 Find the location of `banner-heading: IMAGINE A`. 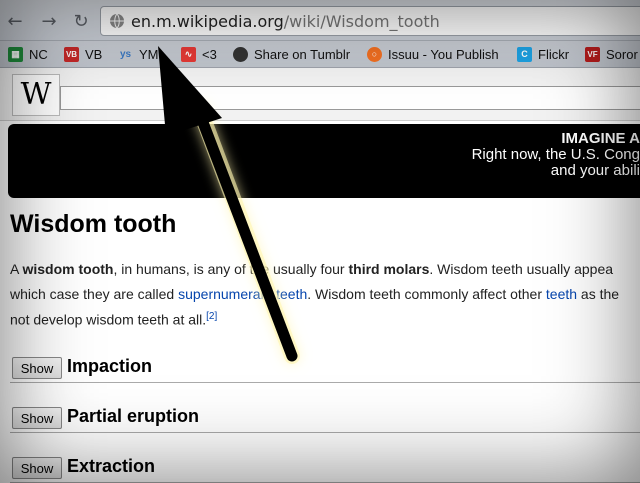

banner-heading: IMAGINE A is located at coordinates (600, 138).